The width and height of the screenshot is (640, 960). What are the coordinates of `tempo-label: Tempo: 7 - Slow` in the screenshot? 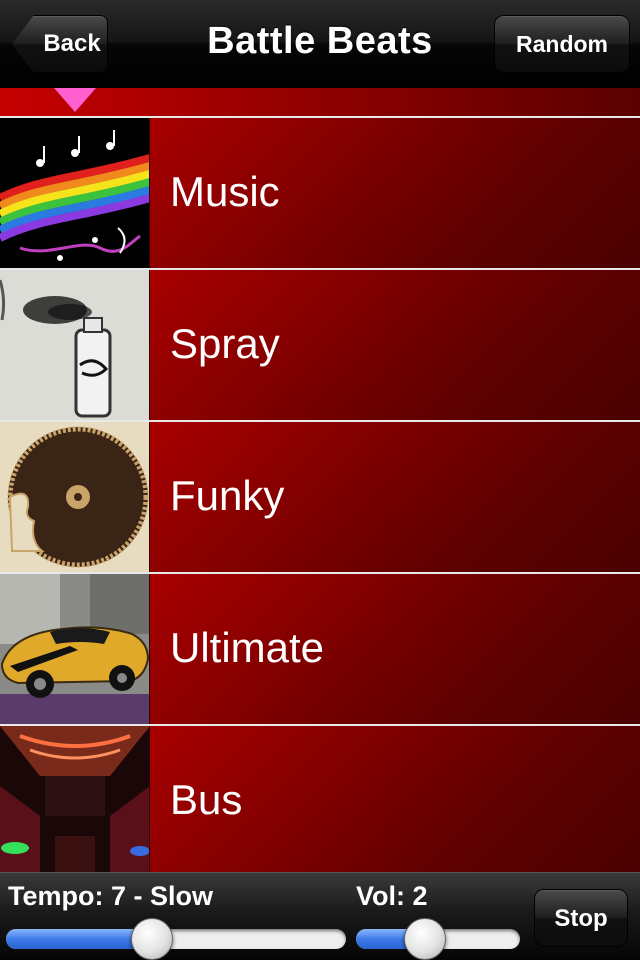 It's located at (111, 896).